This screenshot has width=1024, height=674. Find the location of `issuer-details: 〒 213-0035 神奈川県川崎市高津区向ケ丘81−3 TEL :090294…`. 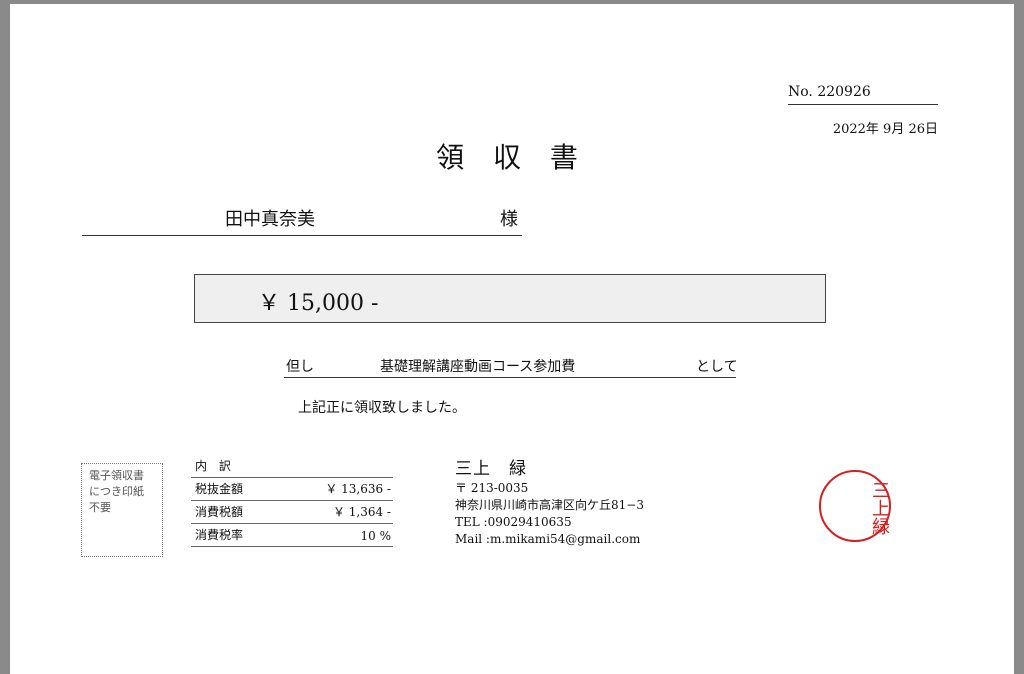

issuer-details: 〒 213-0035 神奈川県川崎市高津区向ケ丘81−3 TEL :090294… is located at coordinates (549, 514).